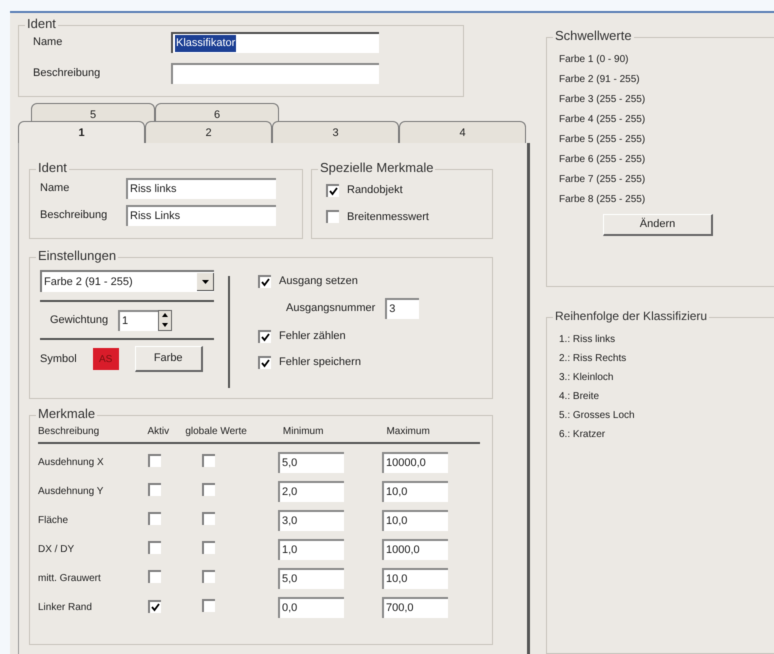 The width and height of the screenshot is (774, 654). Describe the element at coordinates (165, 320) in the screenshot. I see `spin-buttons-icon` at that location.